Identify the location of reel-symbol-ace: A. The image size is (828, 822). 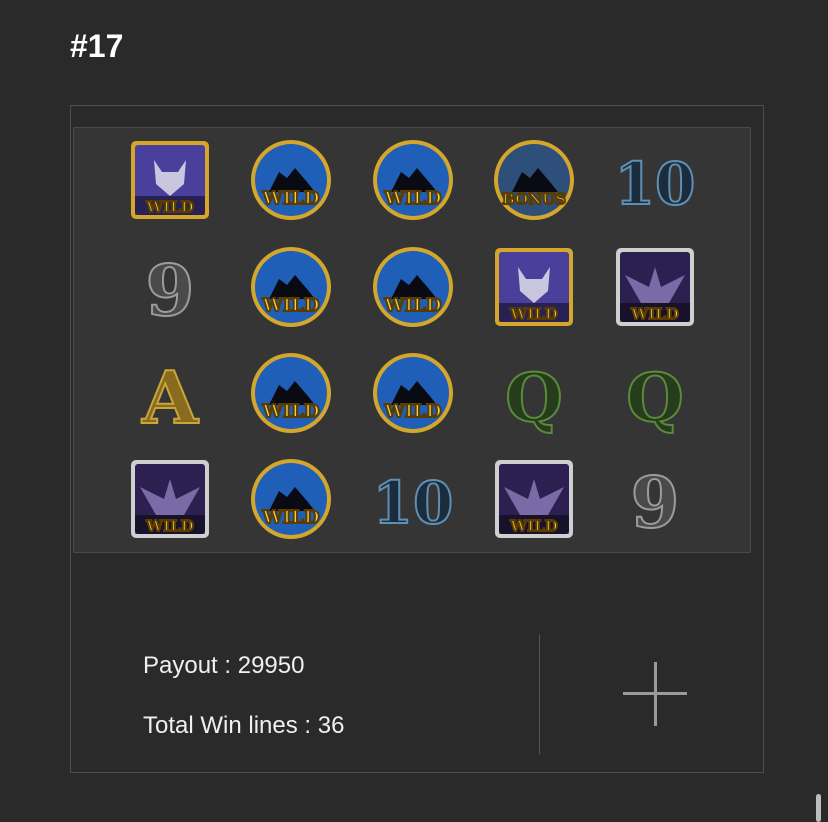
(170, 393).